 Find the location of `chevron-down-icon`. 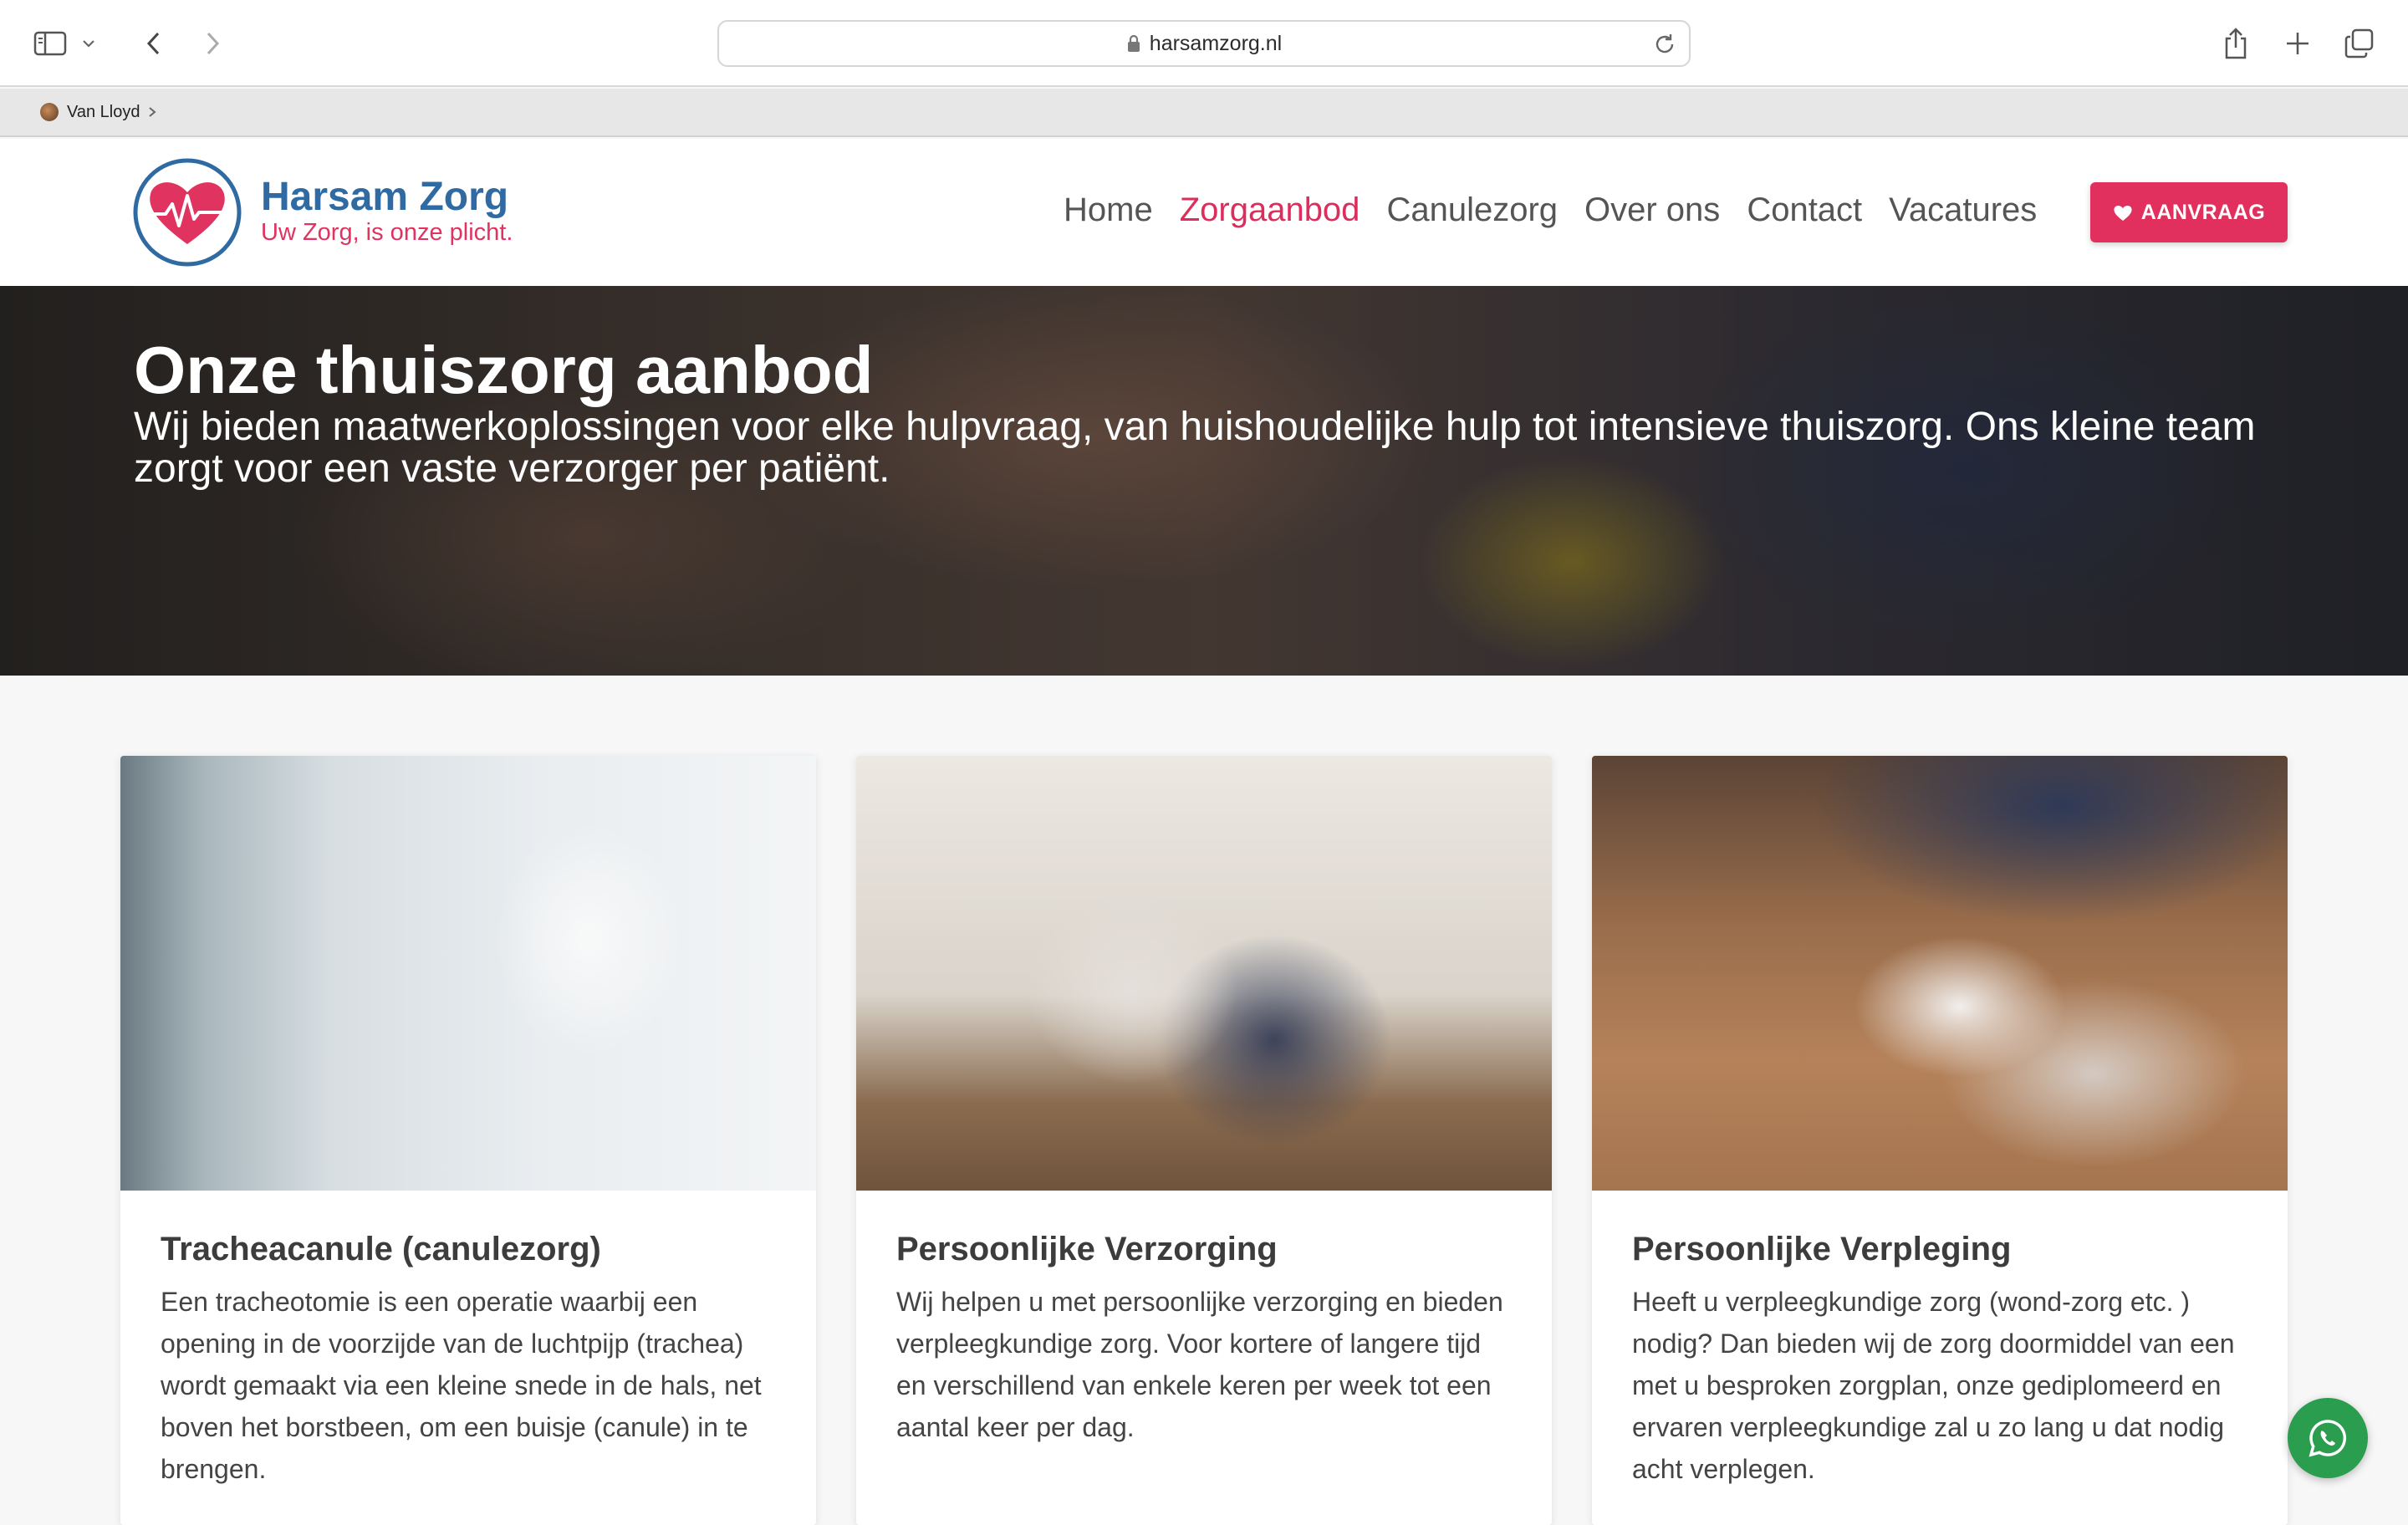

chevron-down-icon is located at coordinates (89, 43).